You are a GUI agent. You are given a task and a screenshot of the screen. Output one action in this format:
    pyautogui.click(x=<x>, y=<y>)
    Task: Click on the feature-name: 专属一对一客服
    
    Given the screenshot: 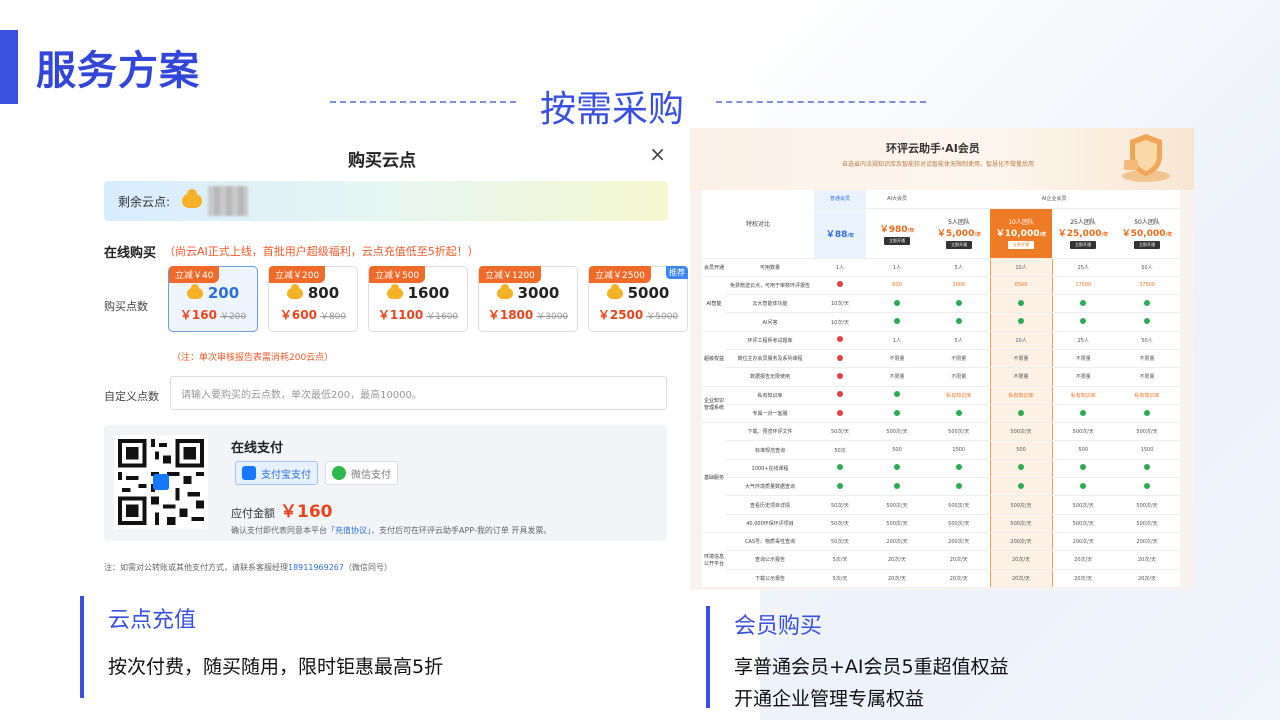 What is the action you would take?
    pyautogui.click(x=770, y=414)
    